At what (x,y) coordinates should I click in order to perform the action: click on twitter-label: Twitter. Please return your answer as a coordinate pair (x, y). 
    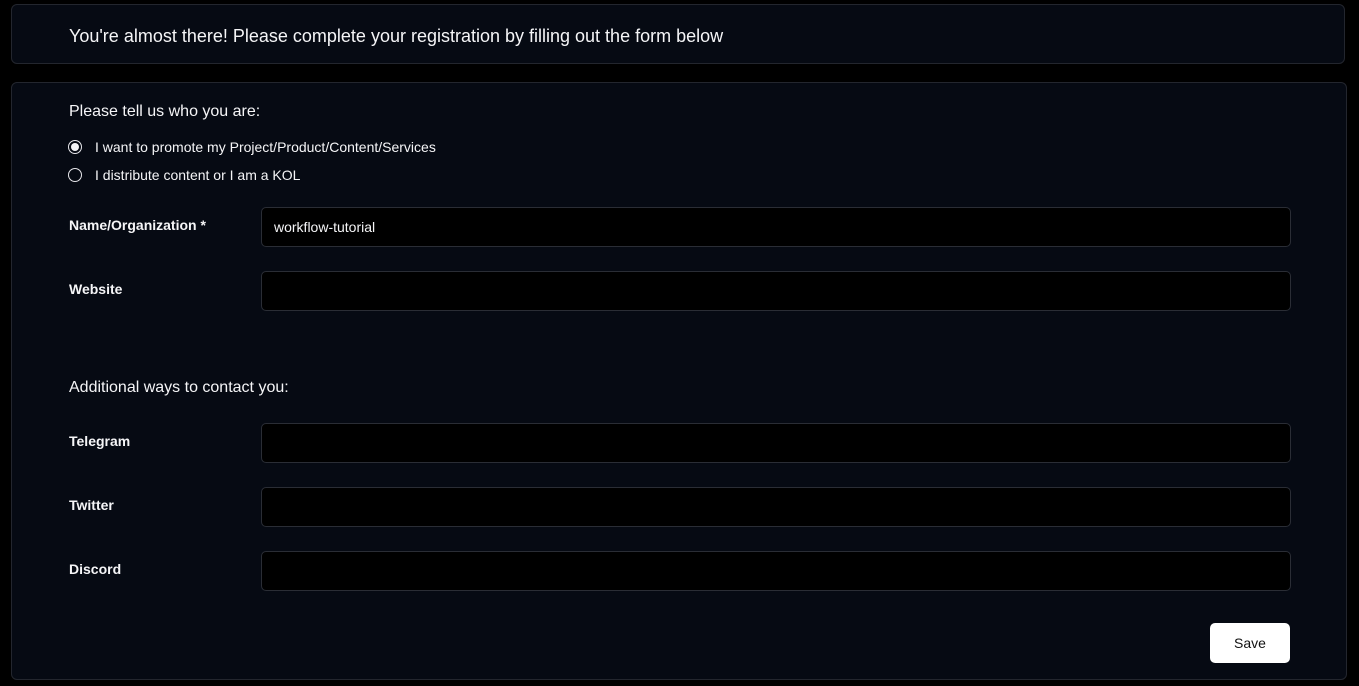
    Looking at the image, I should click on (91, 505).